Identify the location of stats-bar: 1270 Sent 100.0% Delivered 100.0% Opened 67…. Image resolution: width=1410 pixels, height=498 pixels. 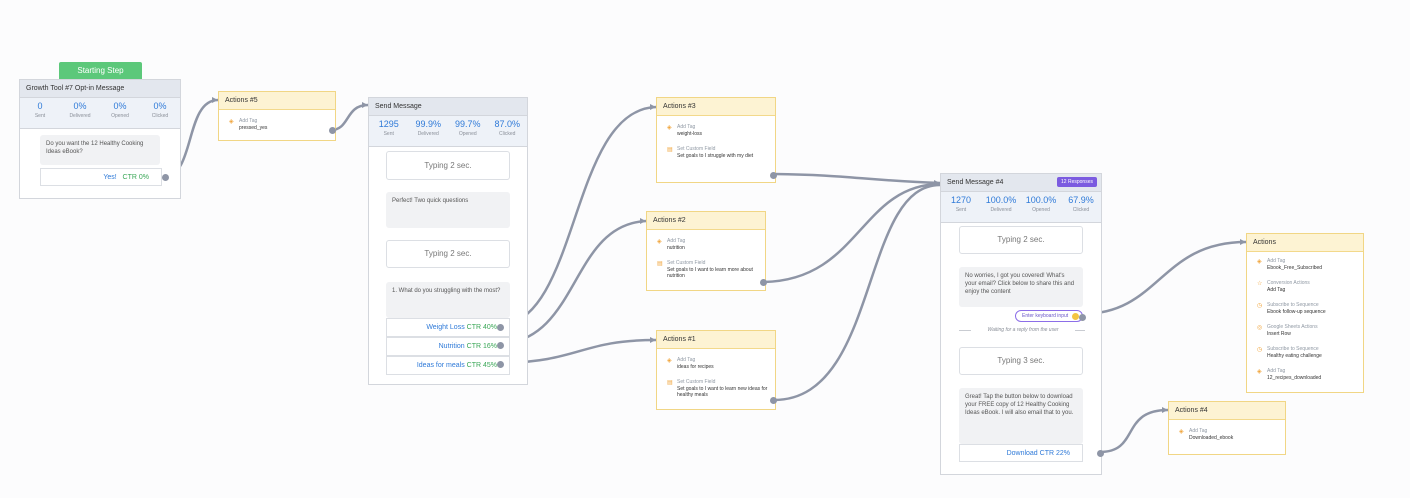
(1021, 207).